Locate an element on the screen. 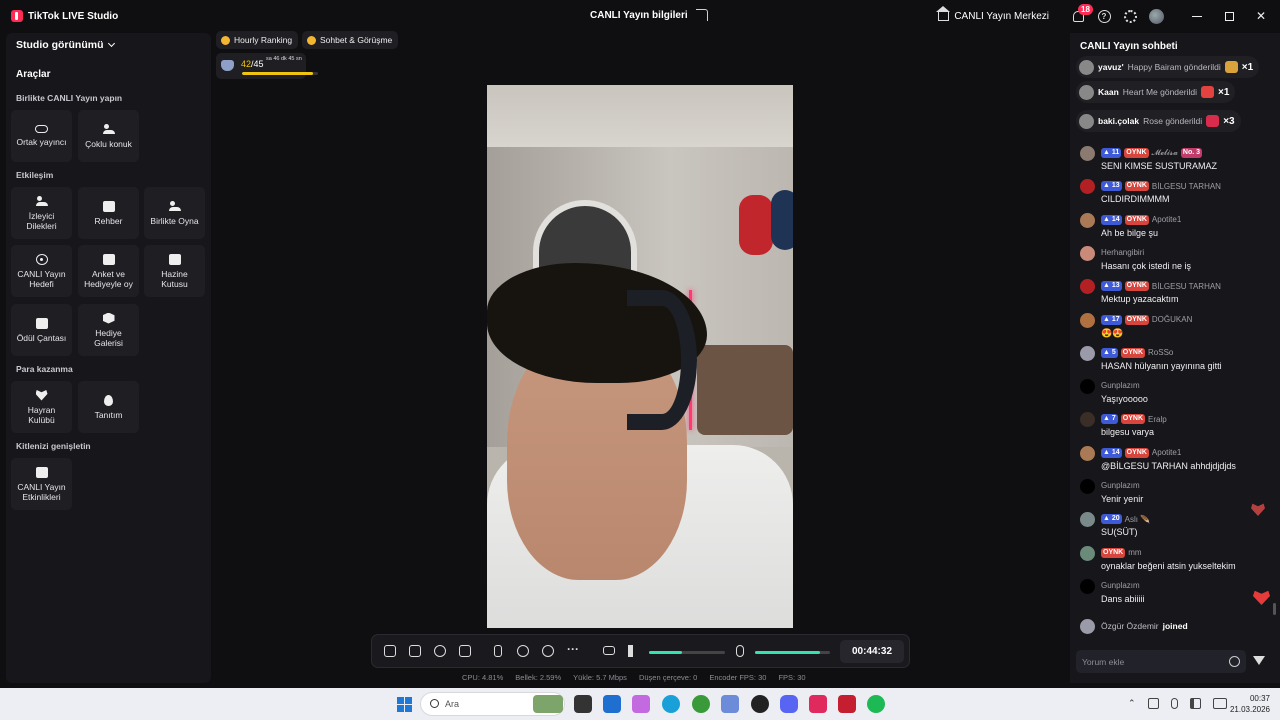  emoji-icon is located at coordinates (1234, 661).